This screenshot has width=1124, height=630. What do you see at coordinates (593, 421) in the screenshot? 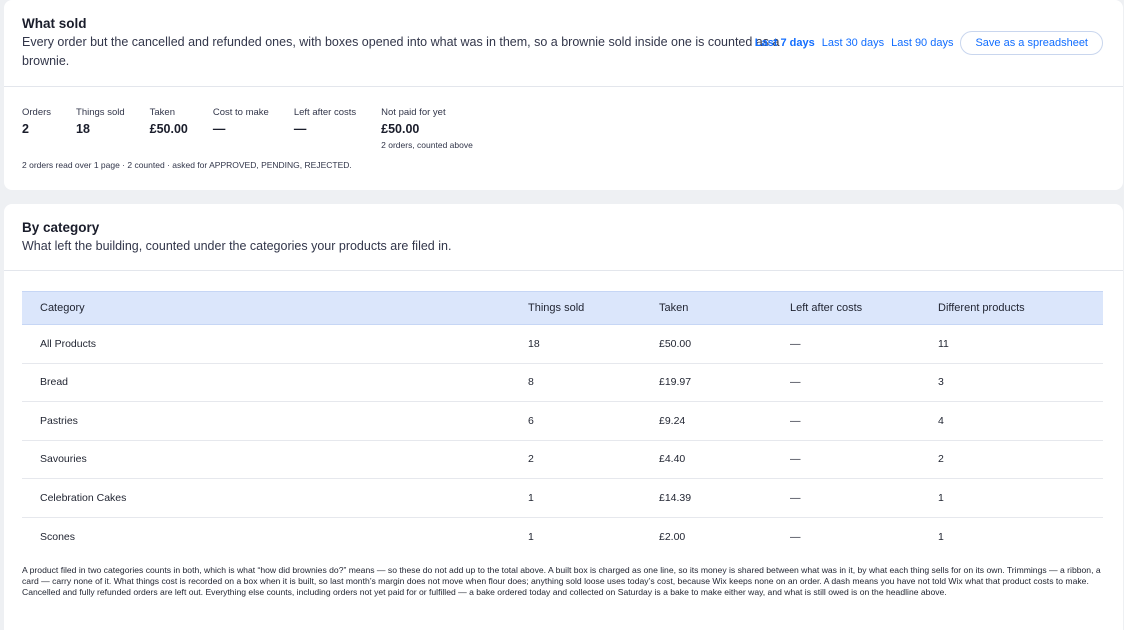
I see `cell-things-sold: 6` at bounding box center [593, 421].